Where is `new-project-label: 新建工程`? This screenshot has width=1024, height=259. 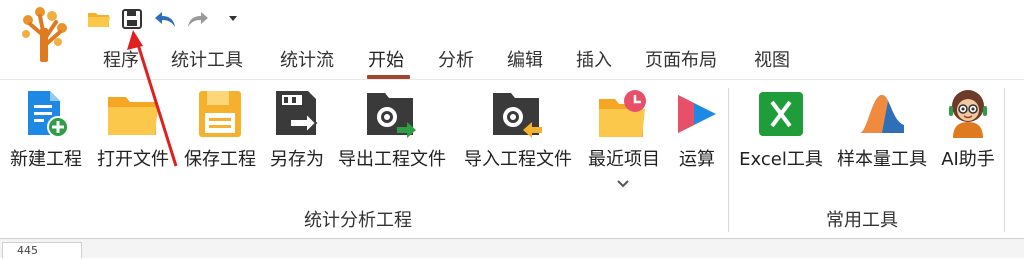
new-project-label: 新建工程 is located at coordinates (46, 159).